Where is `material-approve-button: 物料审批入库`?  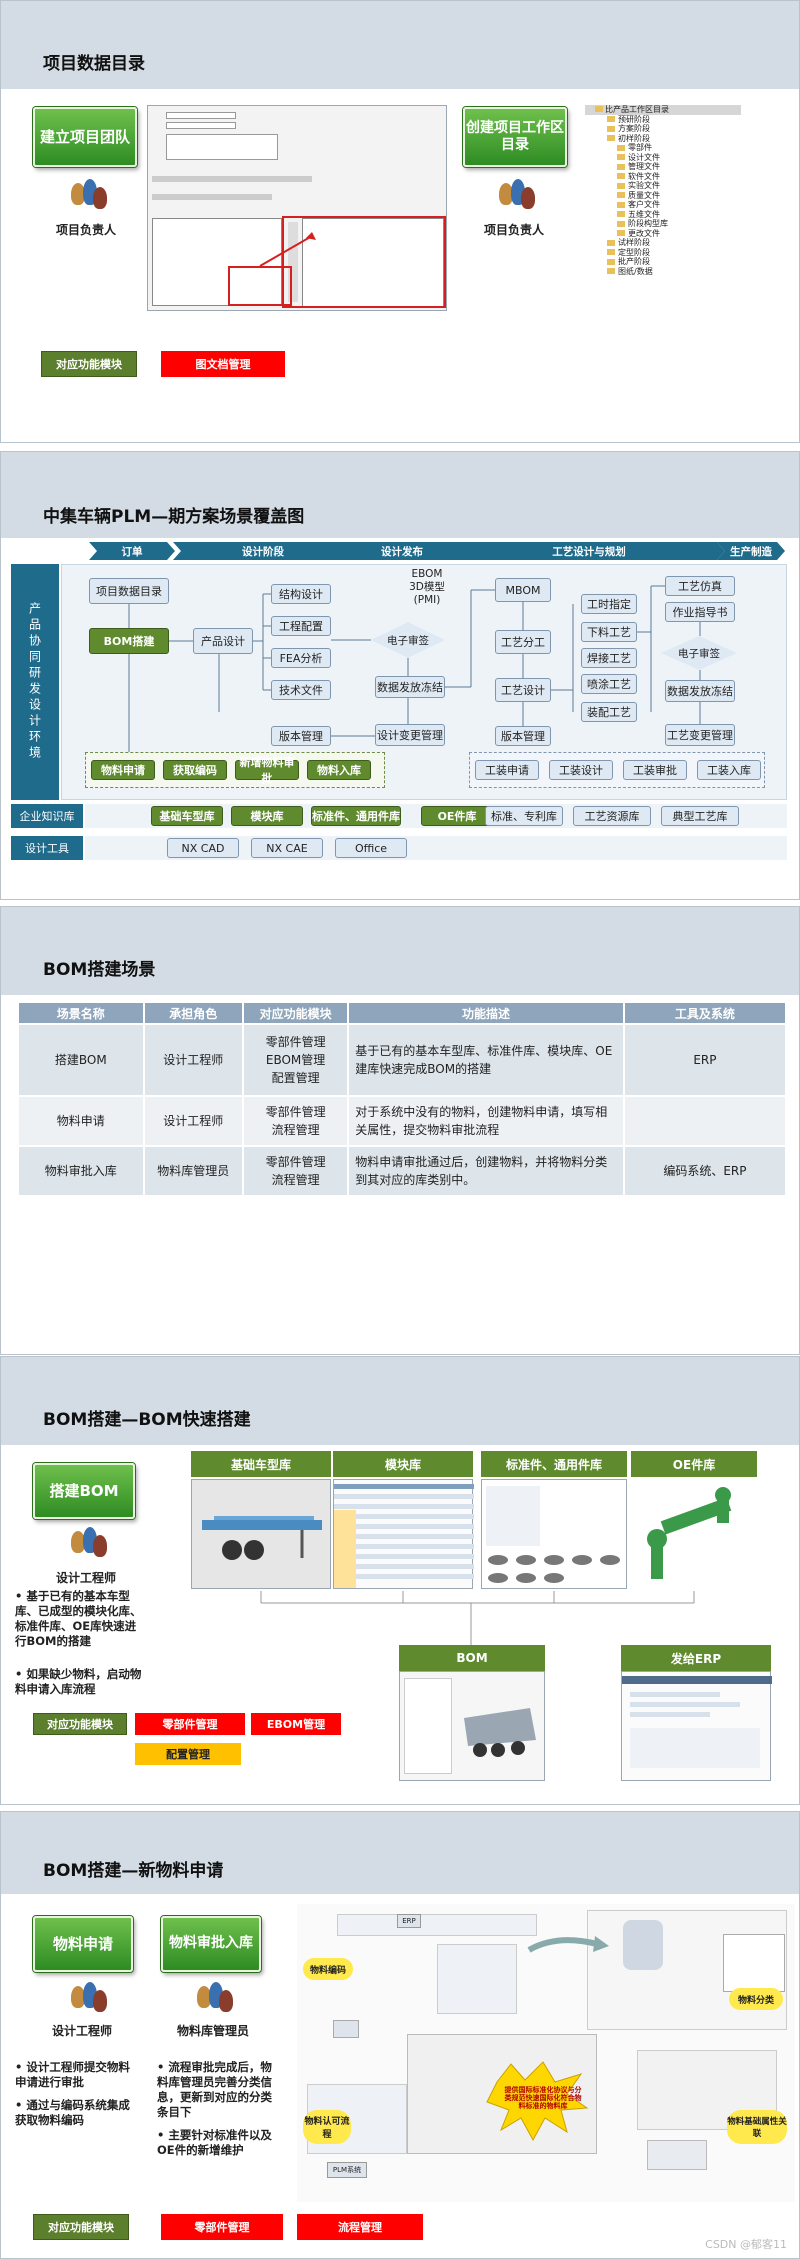
material-approve-button: 物料审批入库 is located at coordinates (211, 1944).